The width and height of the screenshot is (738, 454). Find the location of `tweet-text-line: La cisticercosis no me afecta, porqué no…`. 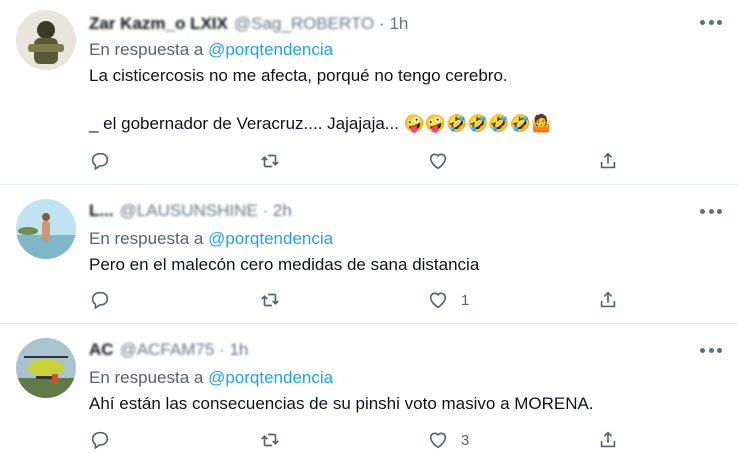

tweet-text-line: La cisticercosis no me afecta, porqué no… is located at coordinates (298, 75).